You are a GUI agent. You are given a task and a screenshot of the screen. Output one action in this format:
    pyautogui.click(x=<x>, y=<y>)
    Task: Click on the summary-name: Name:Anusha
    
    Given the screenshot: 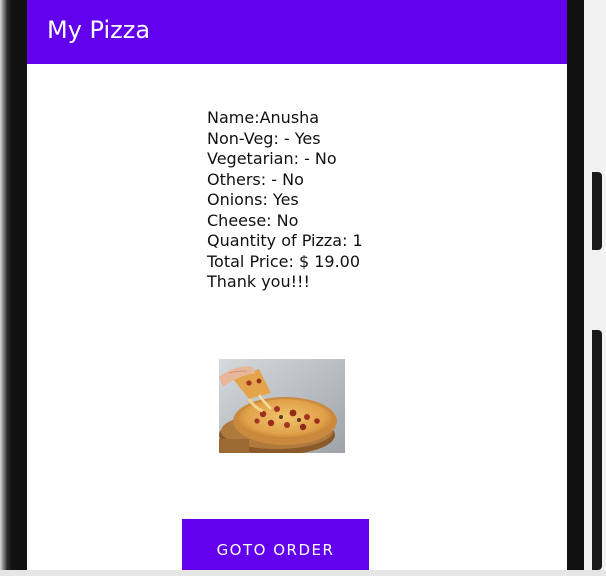 What is the action you would take?
    pyautogui.click(x=263, y=117)
    